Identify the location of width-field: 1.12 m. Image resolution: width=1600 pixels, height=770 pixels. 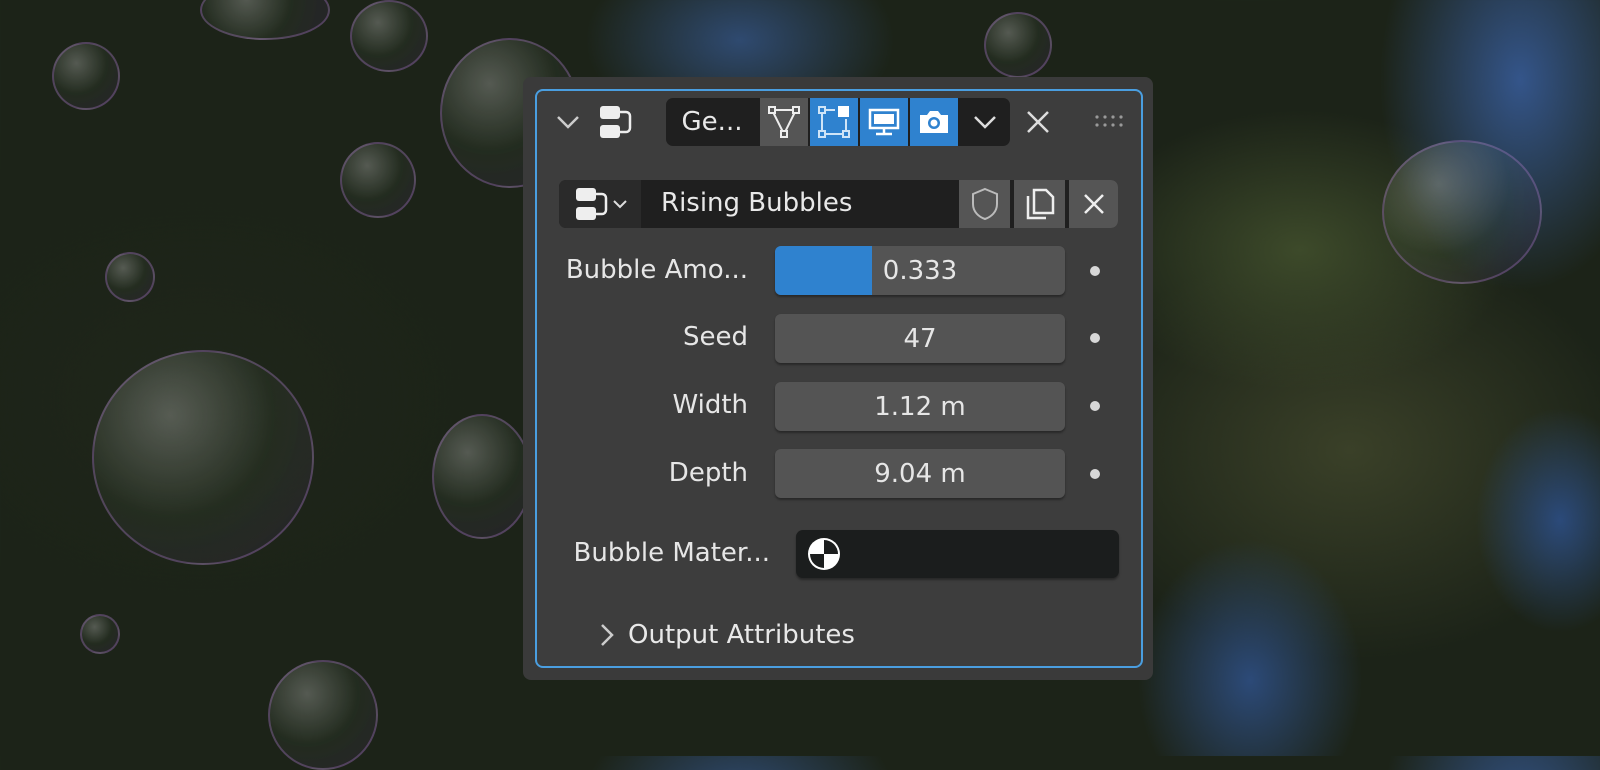
(920, 406).